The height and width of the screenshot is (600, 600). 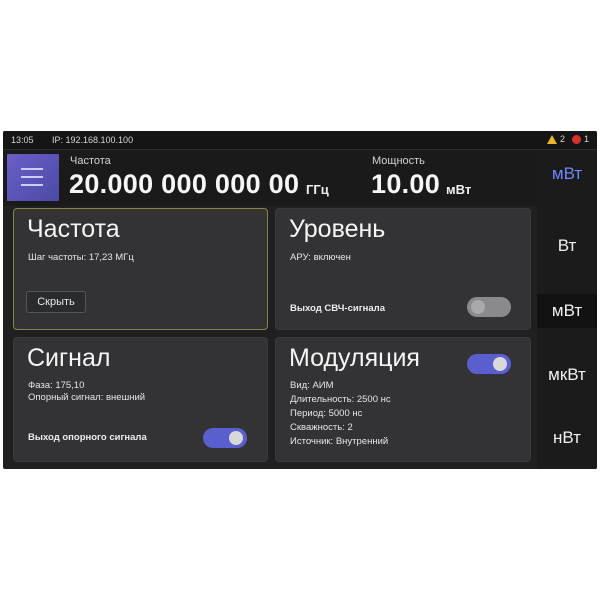 What do you see at coordinates (340, 399) in the screenshot?
I see `modulation-duration: Длительность: 2500 нс` at bounding box center [340, 399].